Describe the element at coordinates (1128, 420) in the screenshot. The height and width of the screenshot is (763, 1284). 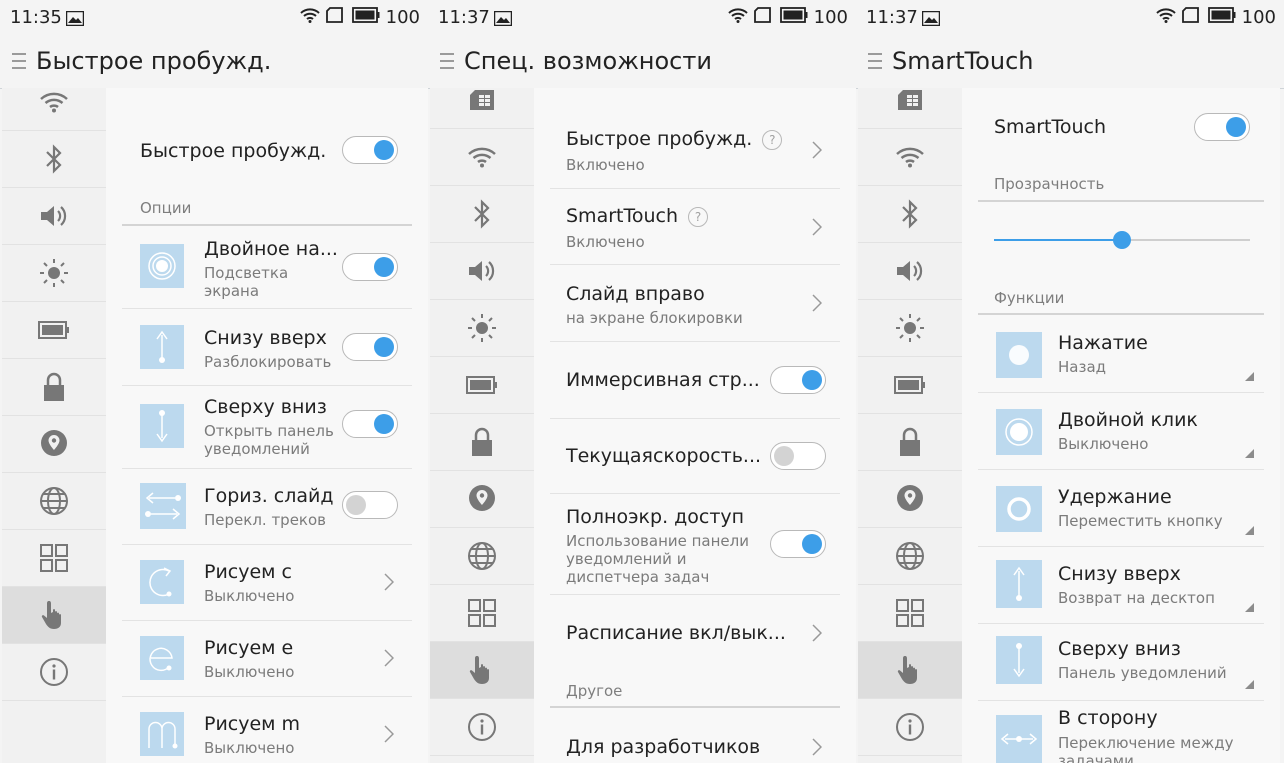
I see `item-title: Двойной клик` at that location.